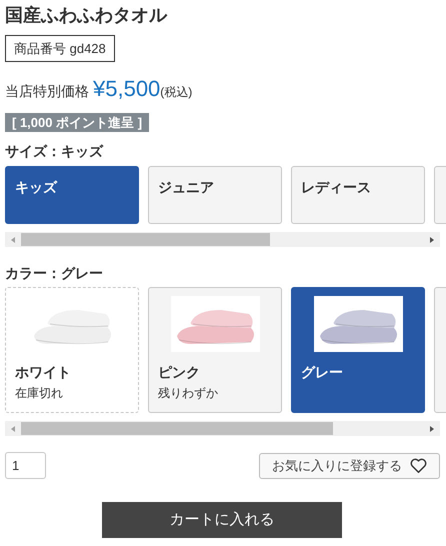  Describe the element at coordinates (188, 393) in the screenshot. I see `stock-status: 残りわずか` at that location.